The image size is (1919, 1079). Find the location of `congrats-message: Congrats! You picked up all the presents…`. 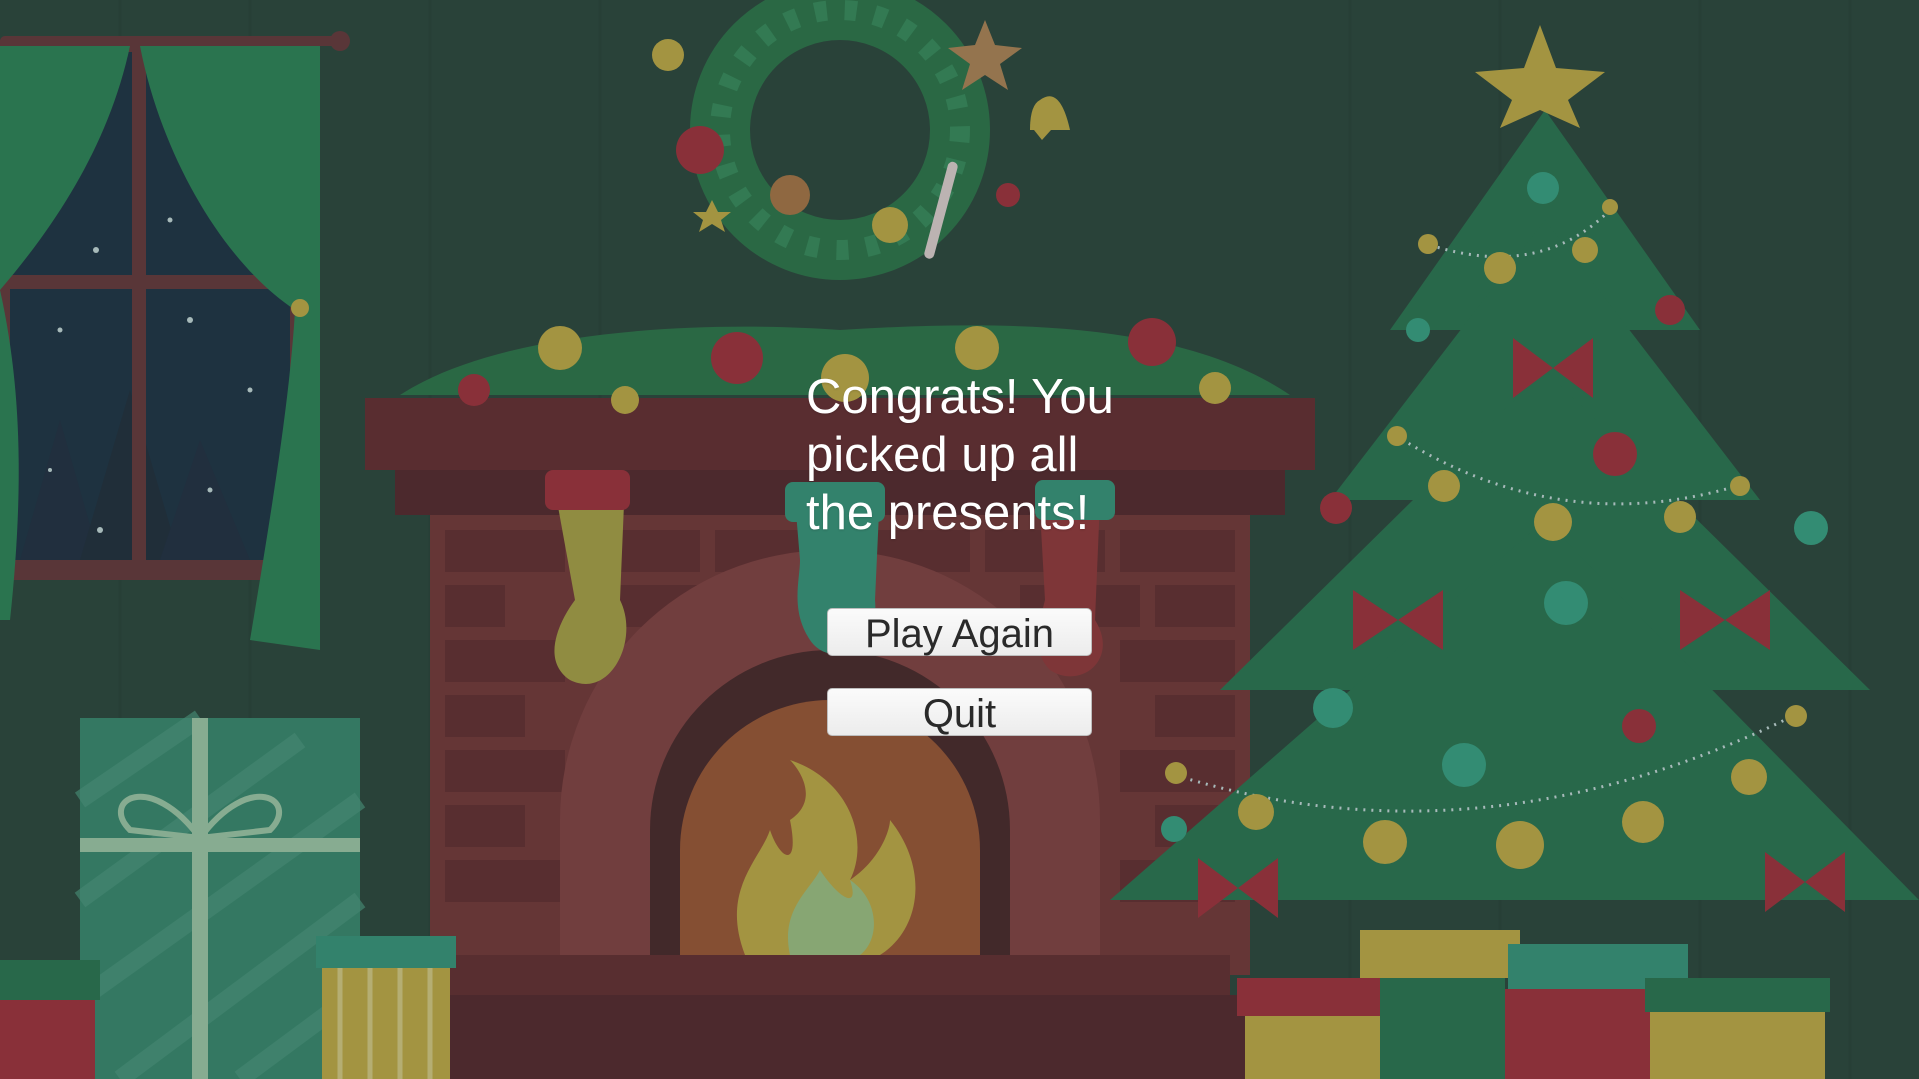

congrats-message: Congrats! You picked up all the presents… is located at coordinates (960, 455).